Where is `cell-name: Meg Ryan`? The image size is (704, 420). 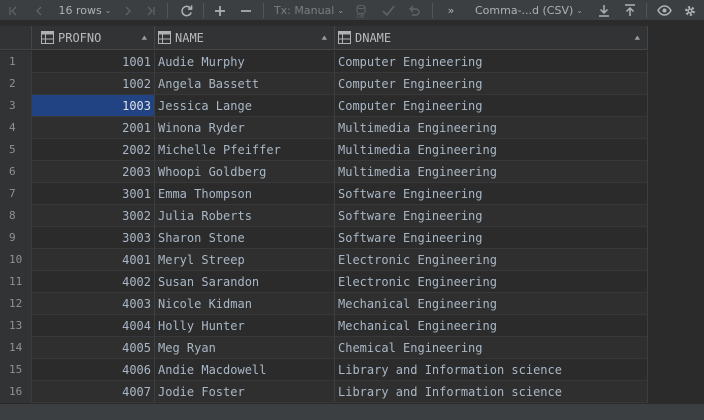 cell-name: Meg Ryan is located at coordinates (245, 348).